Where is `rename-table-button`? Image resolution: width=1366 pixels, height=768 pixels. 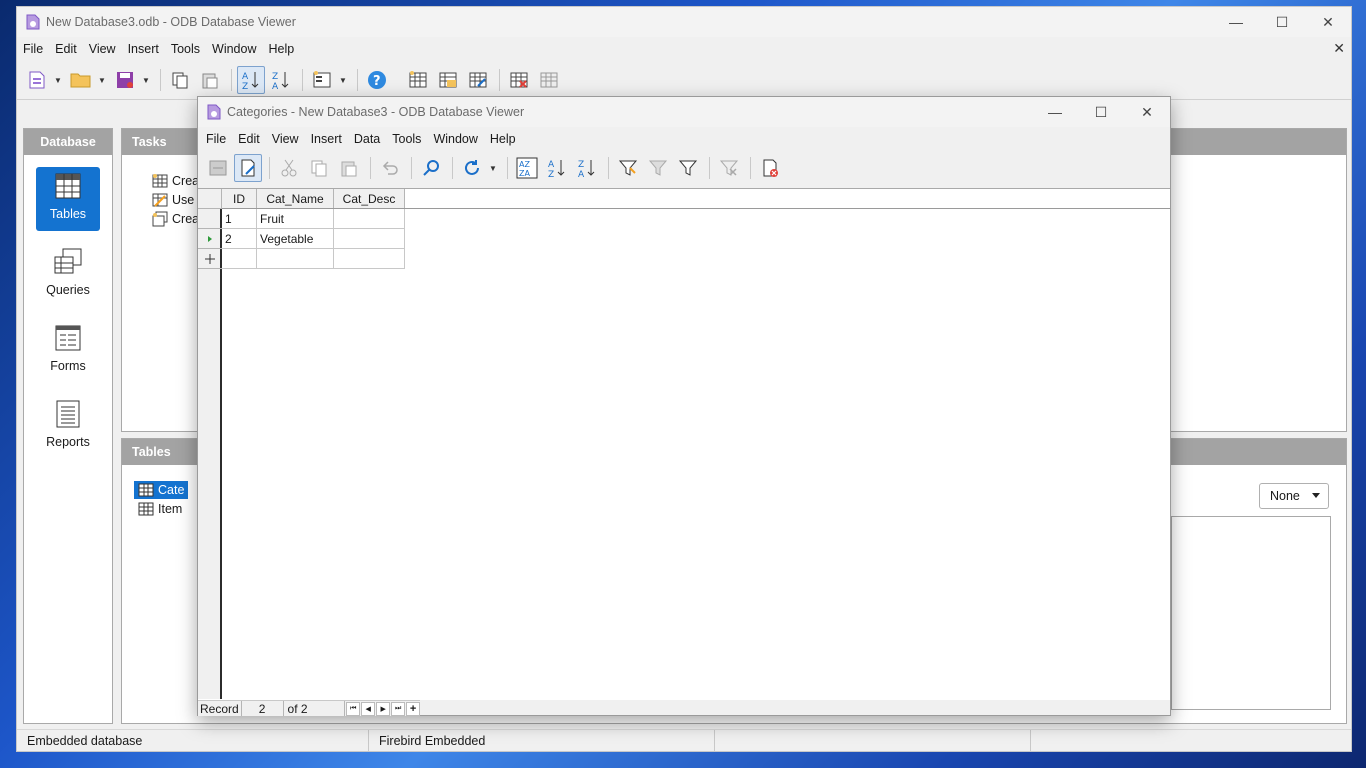 rename-table-button is located at coordinates (549, 80).